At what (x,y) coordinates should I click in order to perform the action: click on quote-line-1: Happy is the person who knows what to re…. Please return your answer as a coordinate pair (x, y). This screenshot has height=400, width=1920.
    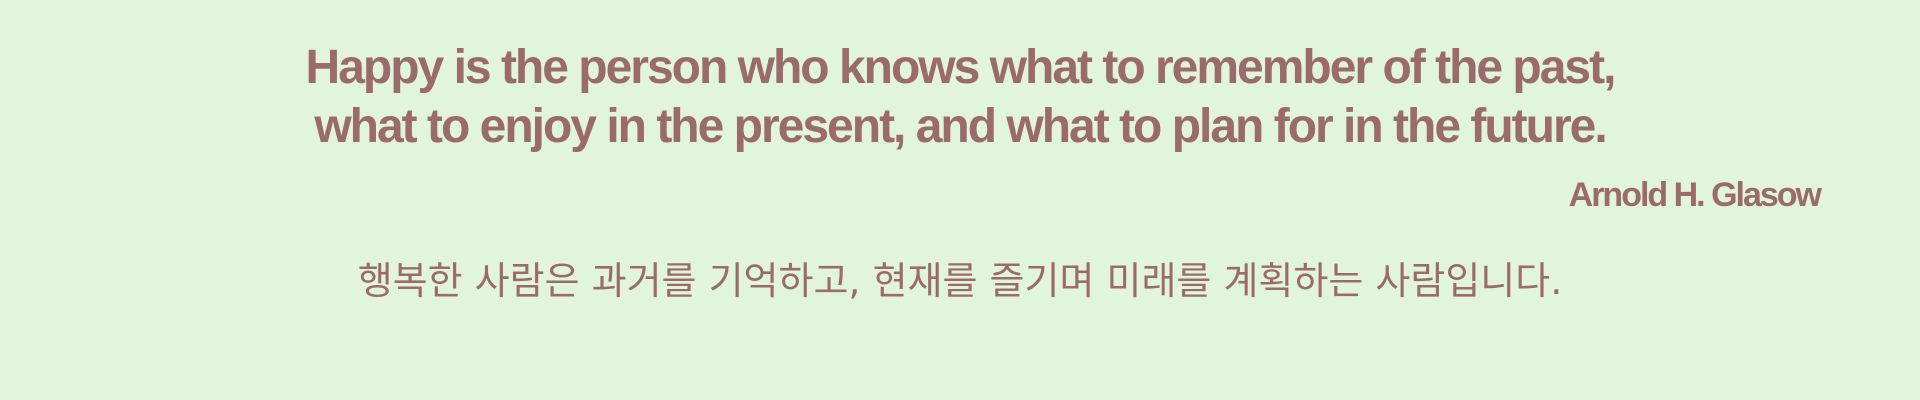
    Looking at the image, I should click on (961, 67).